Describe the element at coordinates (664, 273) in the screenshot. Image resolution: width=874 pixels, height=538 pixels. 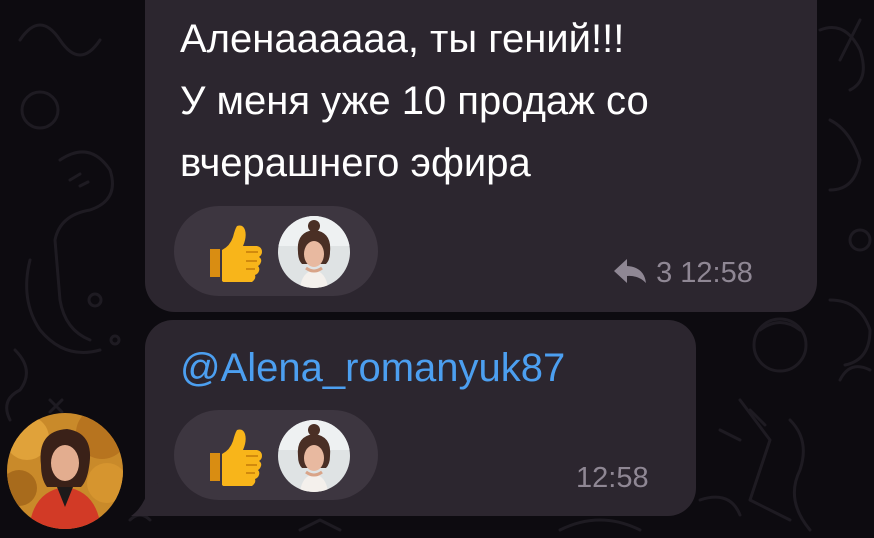
I see `reply-count: 3` at that location.